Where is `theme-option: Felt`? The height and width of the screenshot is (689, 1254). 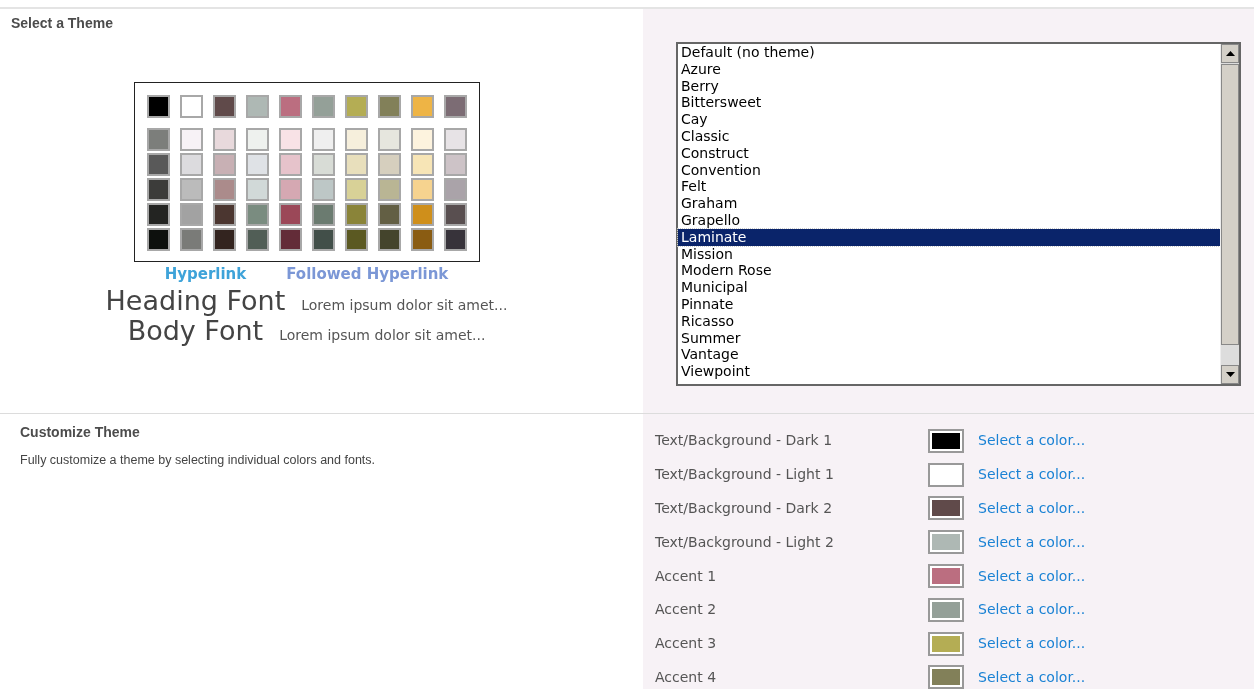
theme-option: Felt is located at coordinates (949, 187).